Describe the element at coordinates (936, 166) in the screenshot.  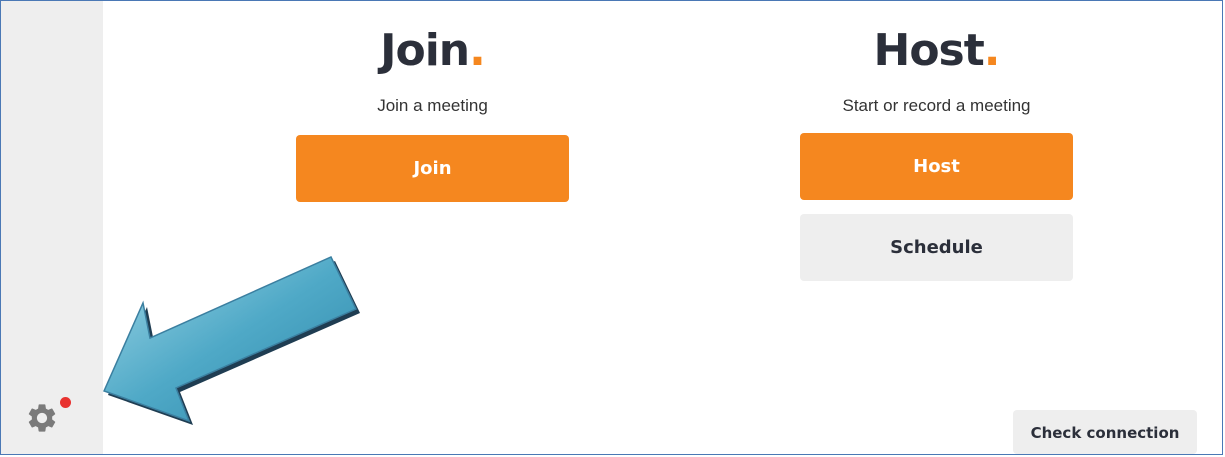
I see `host-button: Host` at that location.